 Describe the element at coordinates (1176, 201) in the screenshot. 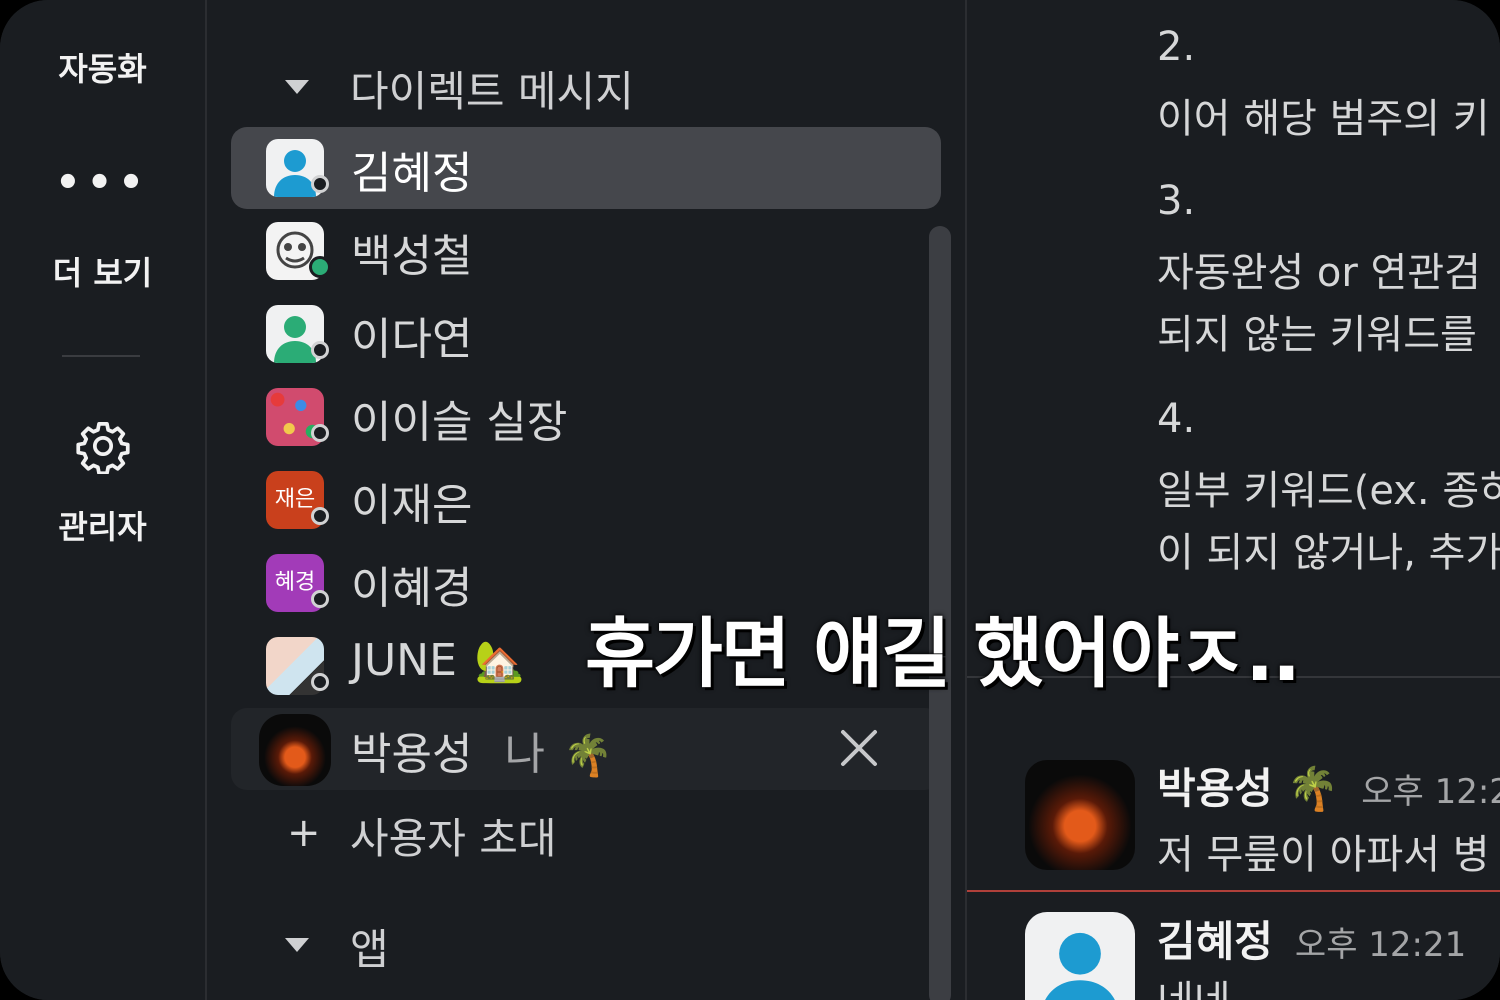

I see `message-line: 3.` at that location.